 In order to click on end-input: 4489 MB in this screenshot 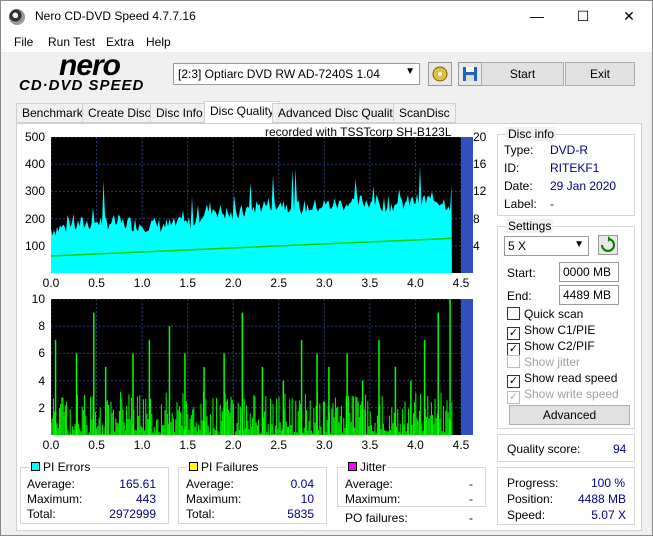, I will do `click(589, 295)`.